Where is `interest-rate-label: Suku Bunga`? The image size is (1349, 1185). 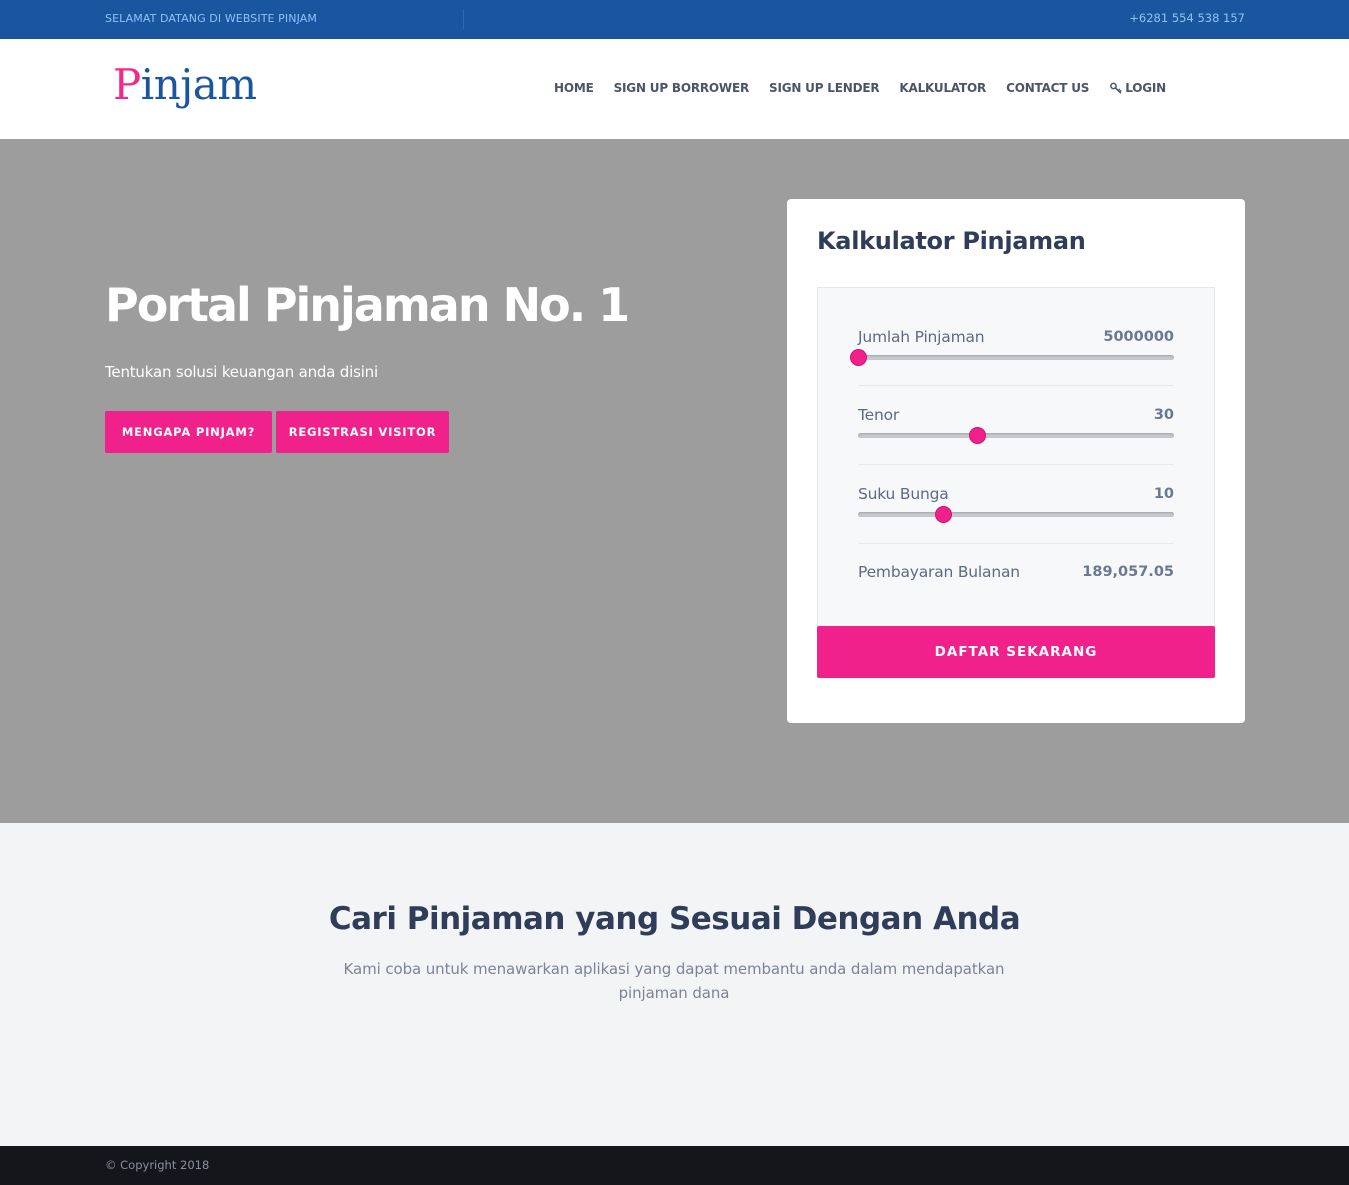 interest-rate-label: Suku Bunga is located at coordinates (903, 494).